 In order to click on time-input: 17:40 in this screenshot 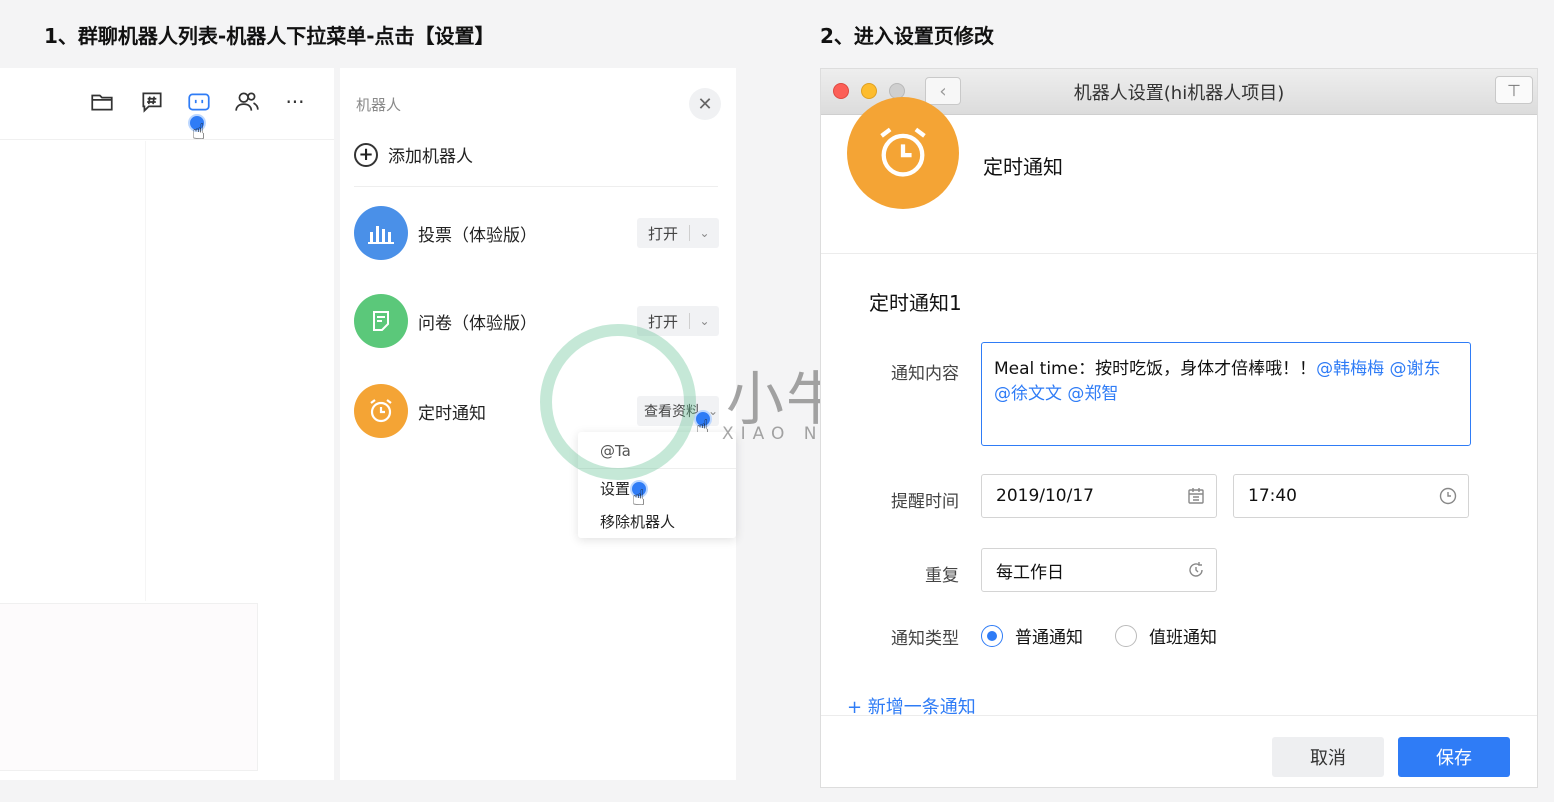, I will do `click(1351, 496)`.